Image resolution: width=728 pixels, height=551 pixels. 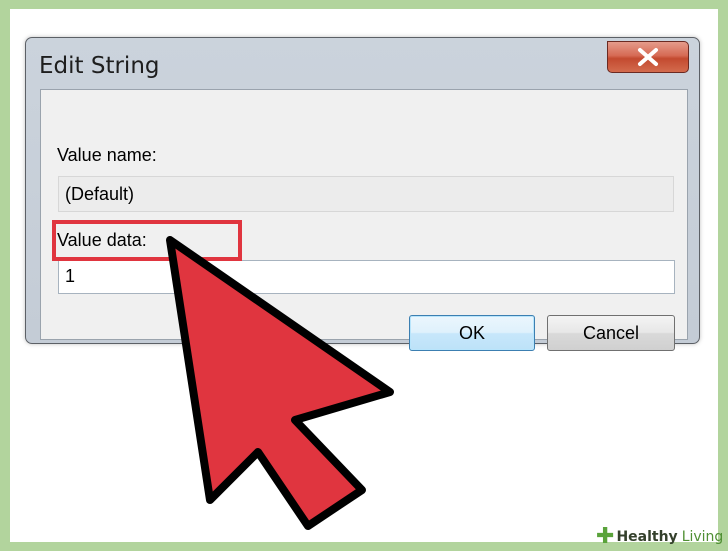 I want to click on highlight-box, so click(x=147, y=240).